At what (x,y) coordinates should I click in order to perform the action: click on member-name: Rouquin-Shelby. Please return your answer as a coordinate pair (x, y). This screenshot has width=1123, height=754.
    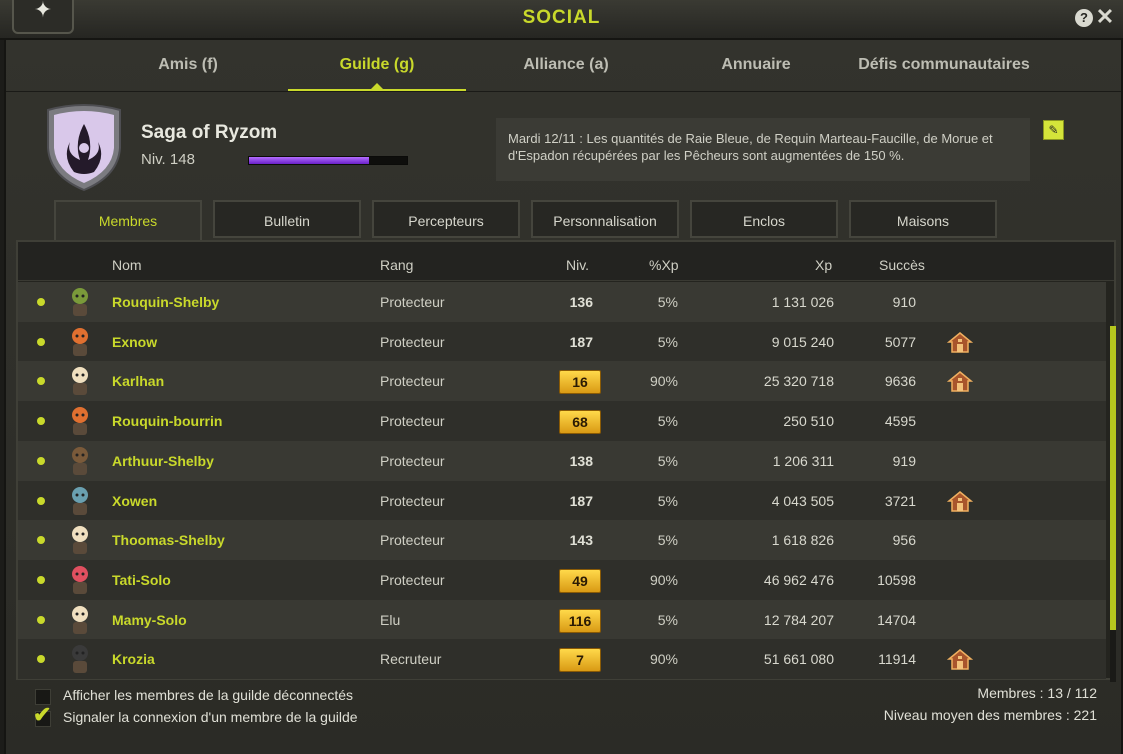
    Looking at the image, I should click on (165, 302).